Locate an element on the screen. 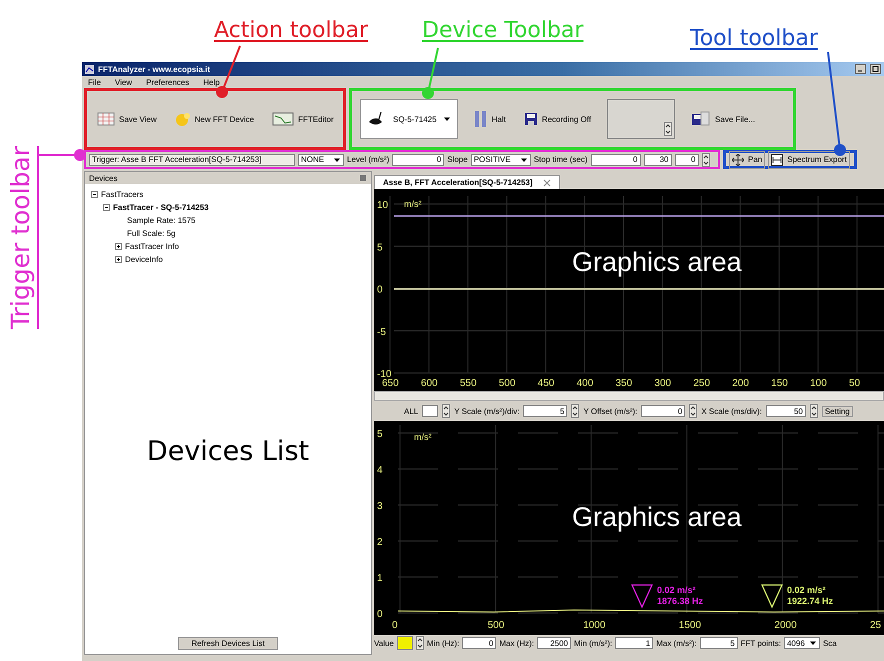 This screenshot has width=884, height=661. grid-view-icon is located at coordinates (106, 119).